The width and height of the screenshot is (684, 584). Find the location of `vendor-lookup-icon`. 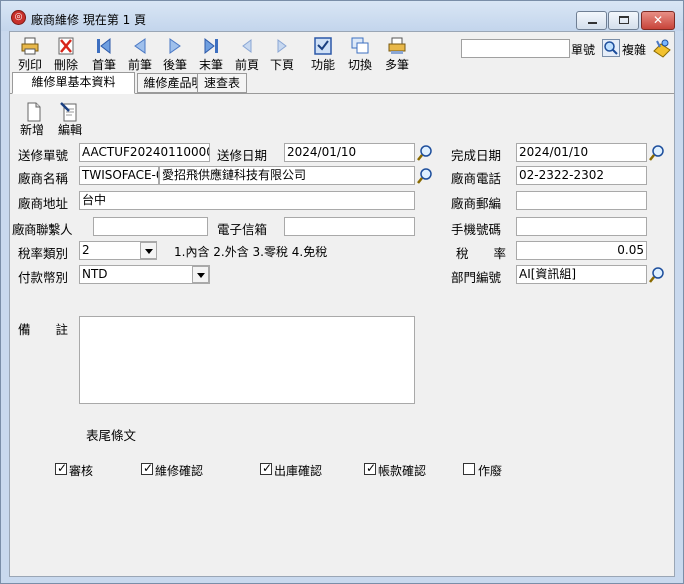

vendor-lookup-icon is located at coordinates (426, 176).